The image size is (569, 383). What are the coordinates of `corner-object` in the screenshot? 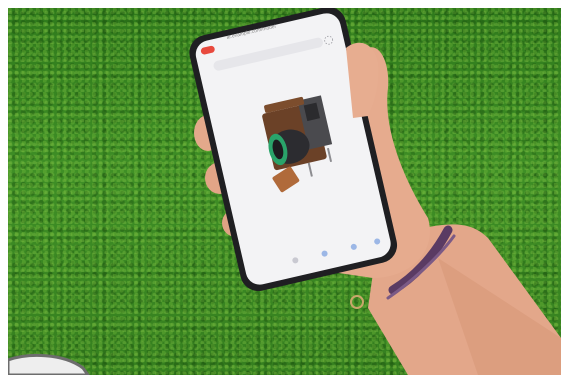 It's located at (49, 364).